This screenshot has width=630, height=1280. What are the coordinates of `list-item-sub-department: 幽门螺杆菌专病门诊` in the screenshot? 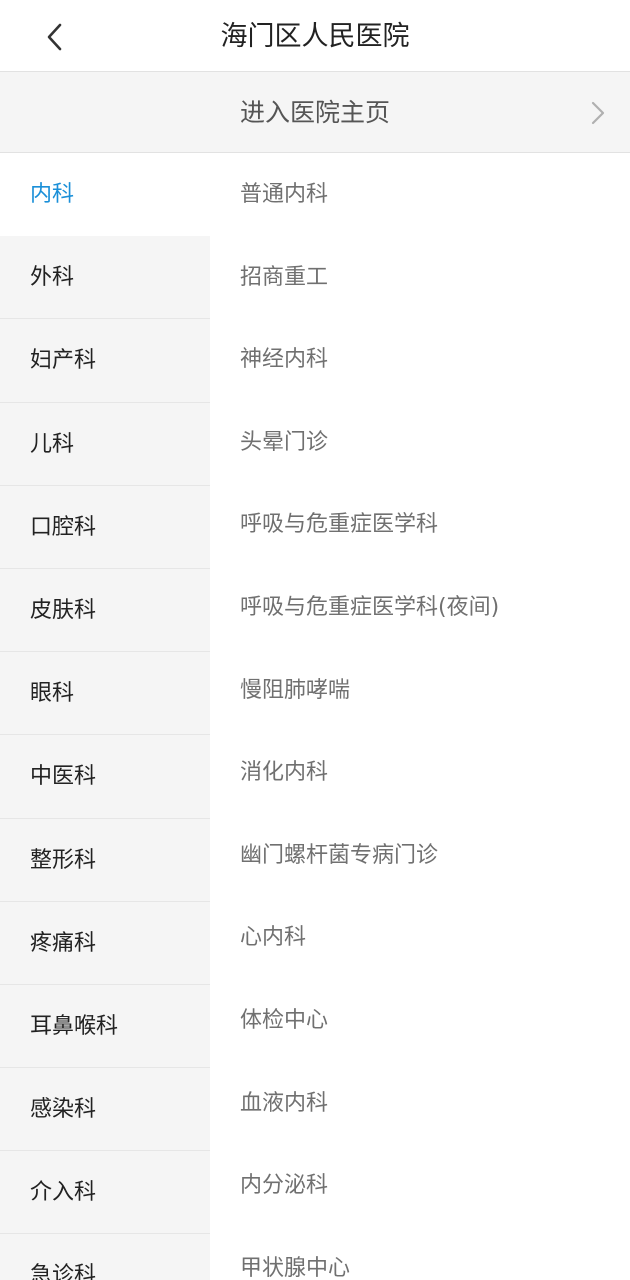 It's located at (420, 855).